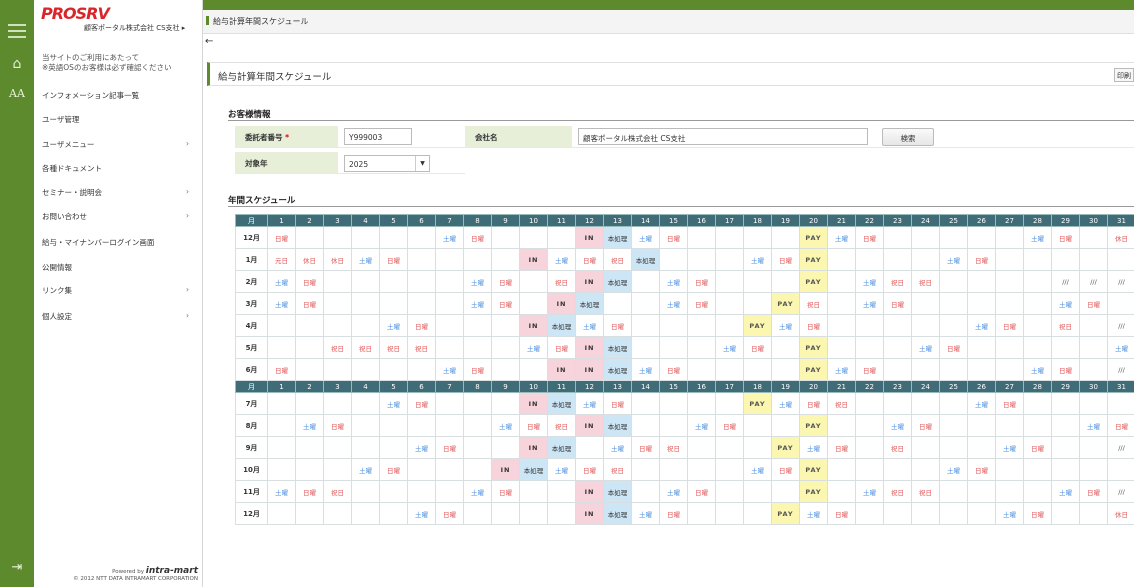 The width and height of the screenshot is (1134, 587). What do you see at coordinates (119, 95) in the screenshot?
I see `sidebar-item: インフォメーション記事一覧` at bounding box center [119, 95].